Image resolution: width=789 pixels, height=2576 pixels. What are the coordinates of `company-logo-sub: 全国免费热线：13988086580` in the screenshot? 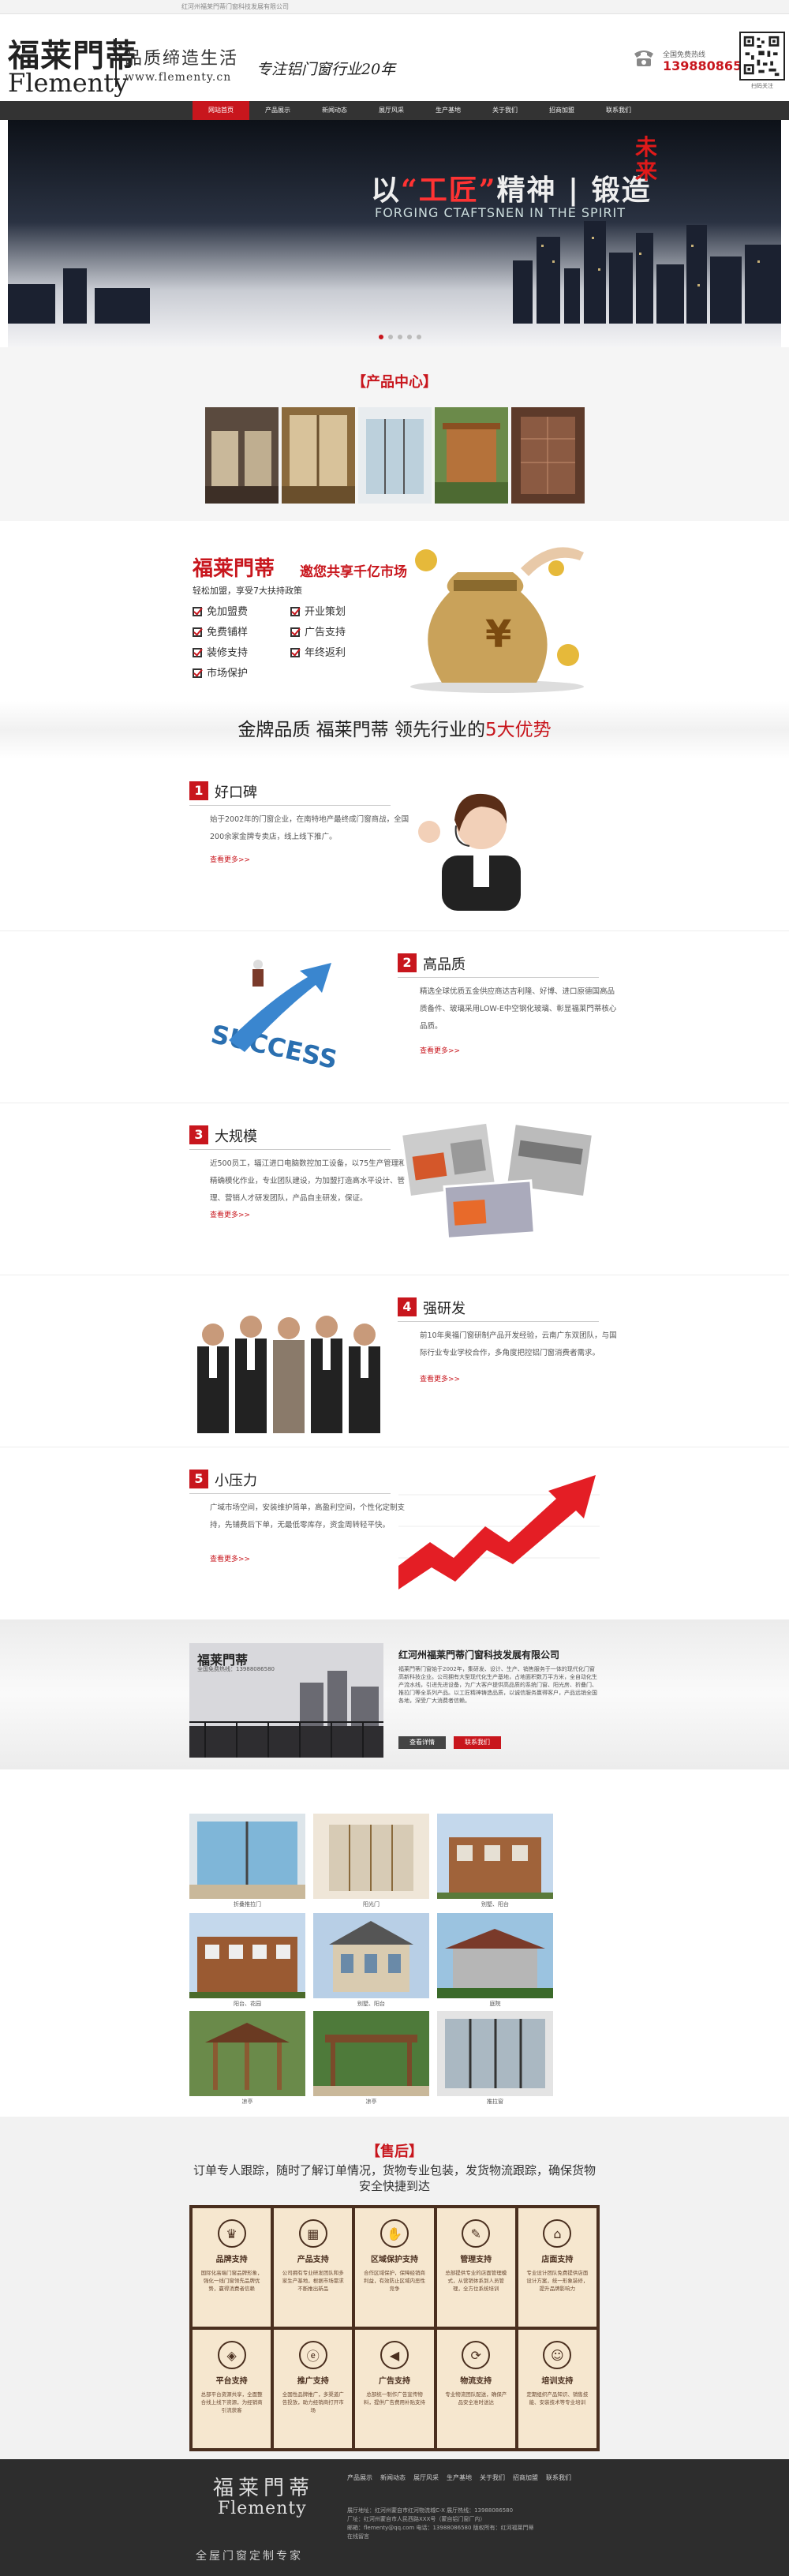 It's located at (236, 1669).